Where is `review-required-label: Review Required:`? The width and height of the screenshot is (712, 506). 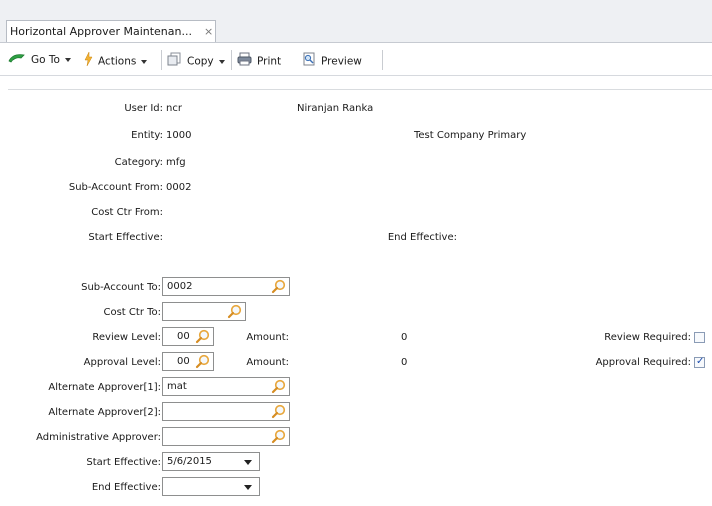 review-required-label: Review Required: is located at coordinates (647, 337).